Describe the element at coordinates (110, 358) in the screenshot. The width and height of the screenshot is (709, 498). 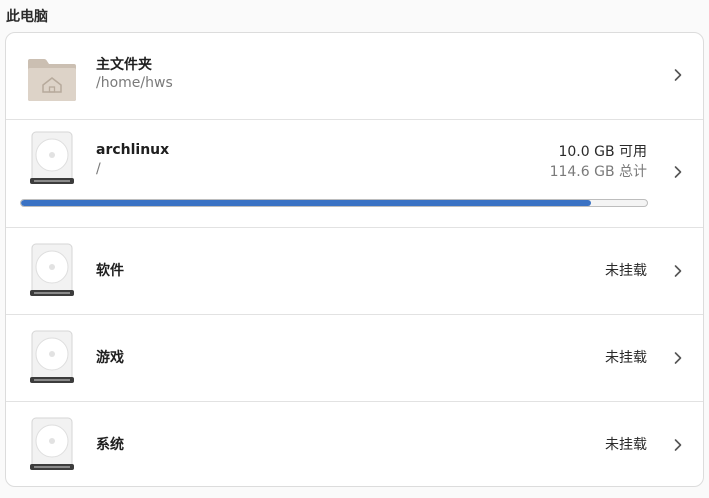
I see `location-name: 游戏` at that location.